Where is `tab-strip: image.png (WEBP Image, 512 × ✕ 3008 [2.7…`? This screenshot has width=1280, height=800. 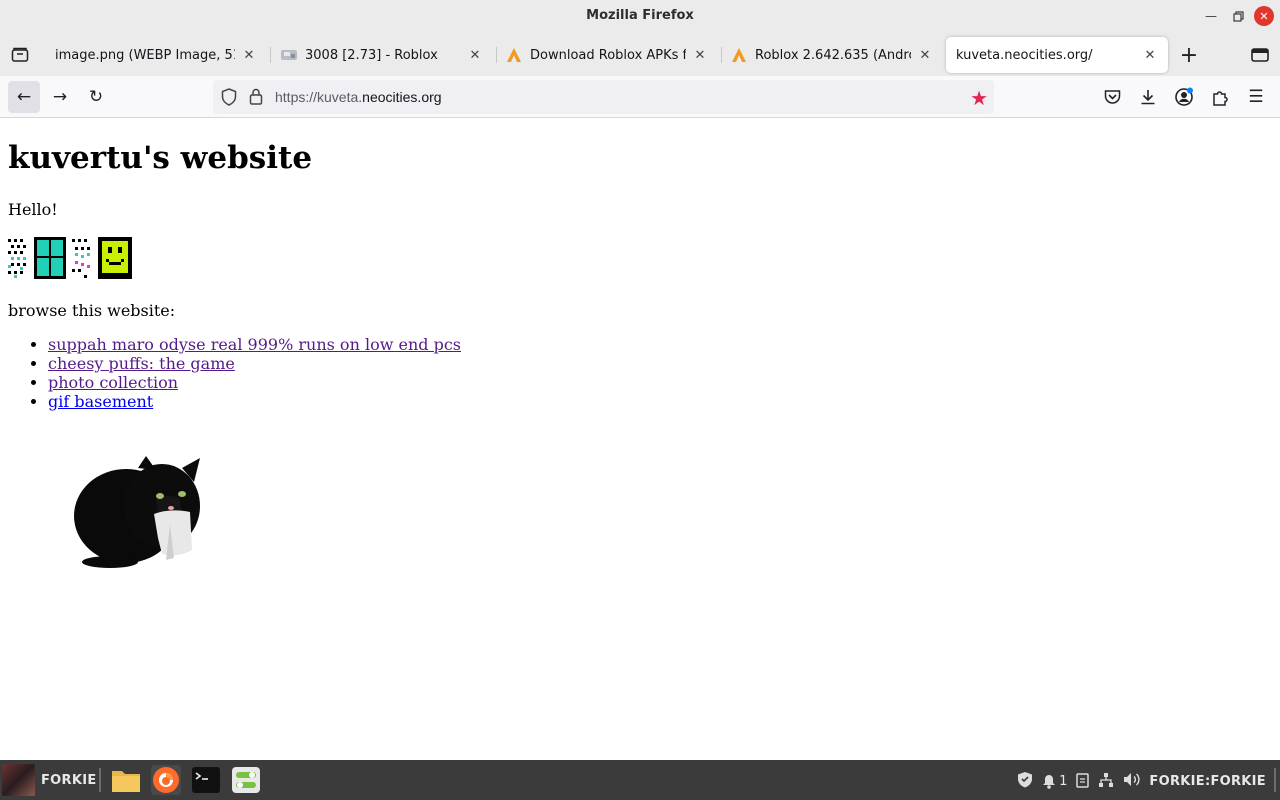
tab-strip: image.png (WEBP Image, 512 × ✕ 3008 [2.7… is located at coordinates (640, 54).